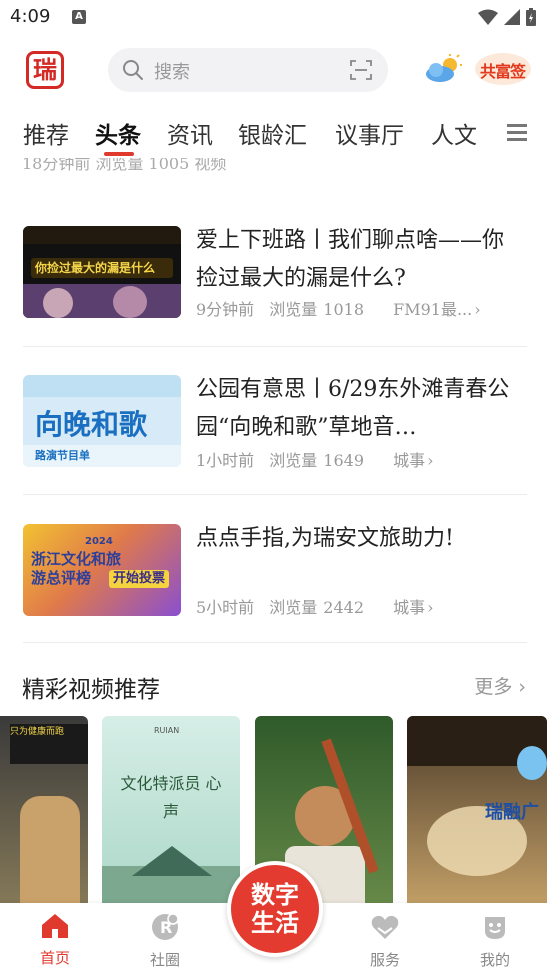 This screenshot has width=550, height=979. What do you see at coordinates (46, 133) in the screenshot?
I see `tab-recommend: 推荐` at bounding box center [46, 133].